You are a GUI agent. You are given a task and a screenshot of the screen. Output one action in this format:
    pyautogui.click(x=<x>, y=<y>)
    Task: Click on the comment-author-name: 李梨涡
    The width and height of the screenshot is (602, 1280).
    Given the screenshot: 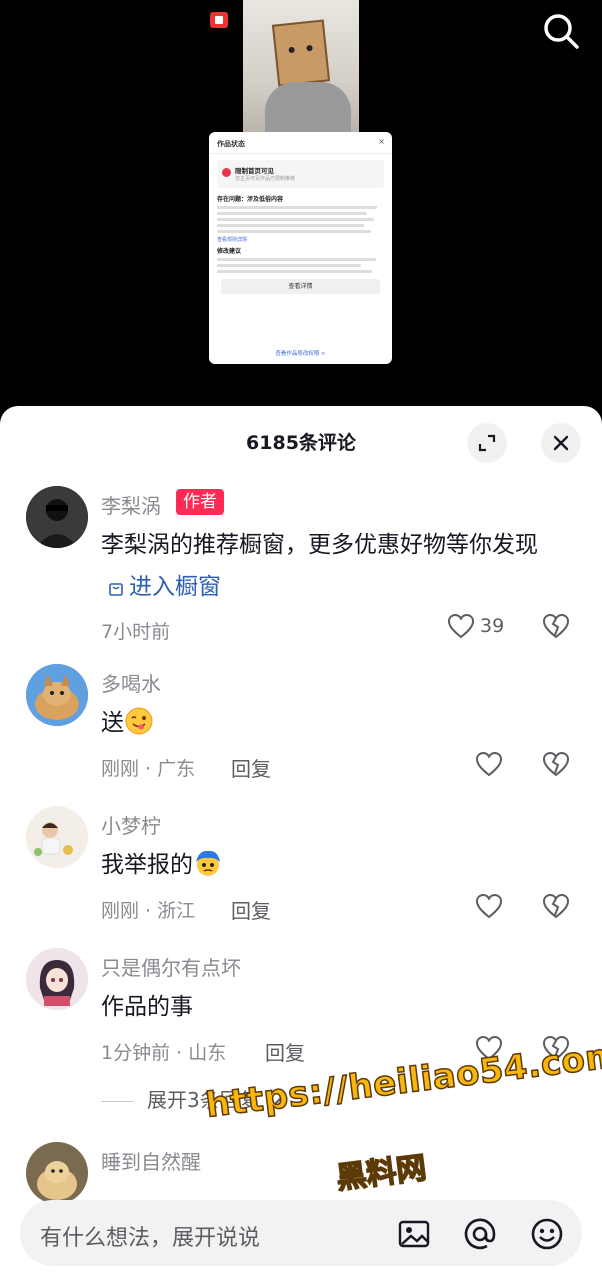 What is the action you would take?
    pyautogui.click(x=131, y=504)
    